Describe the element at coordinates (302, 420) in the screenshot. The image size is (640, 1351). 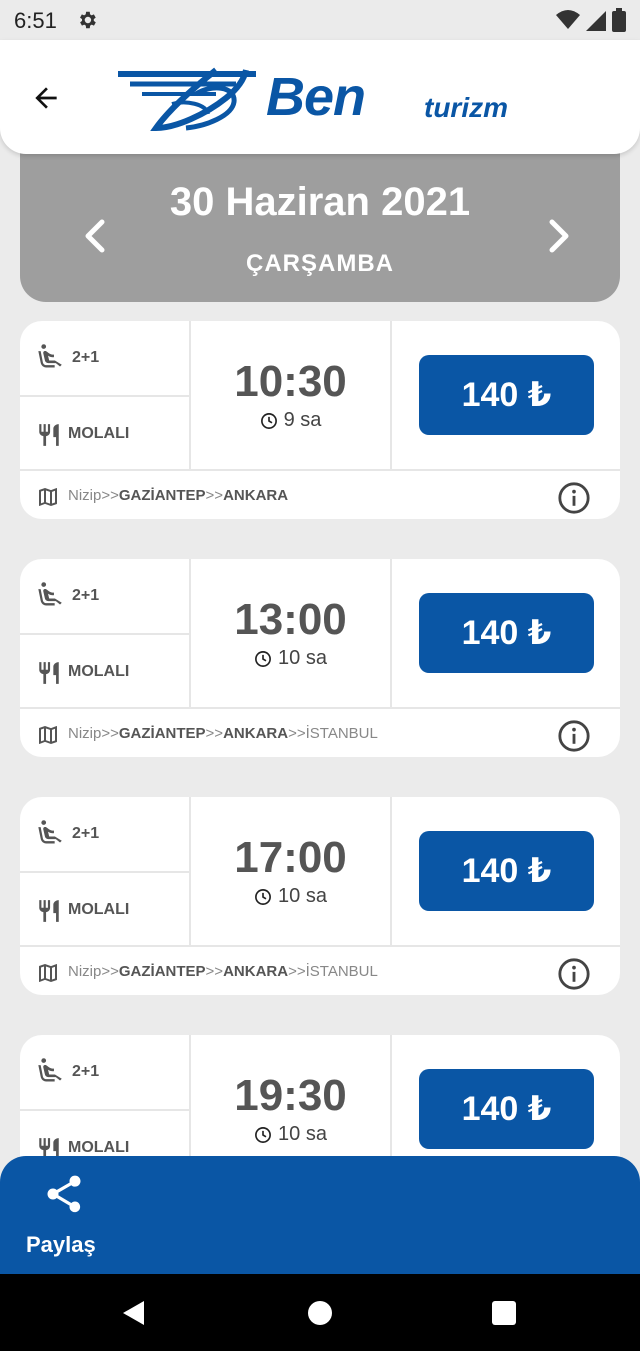
I see `duration-text: 9 sa` at that location.